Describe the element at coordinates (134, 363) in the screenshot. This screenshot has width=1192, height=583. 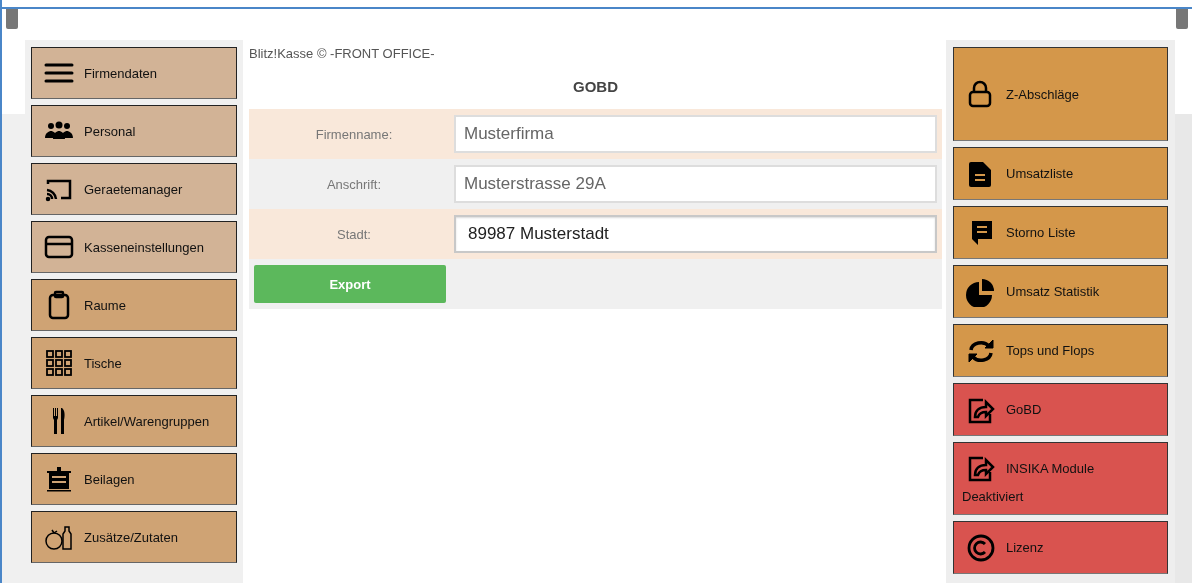
I see `menu-button: Tische` at that location.